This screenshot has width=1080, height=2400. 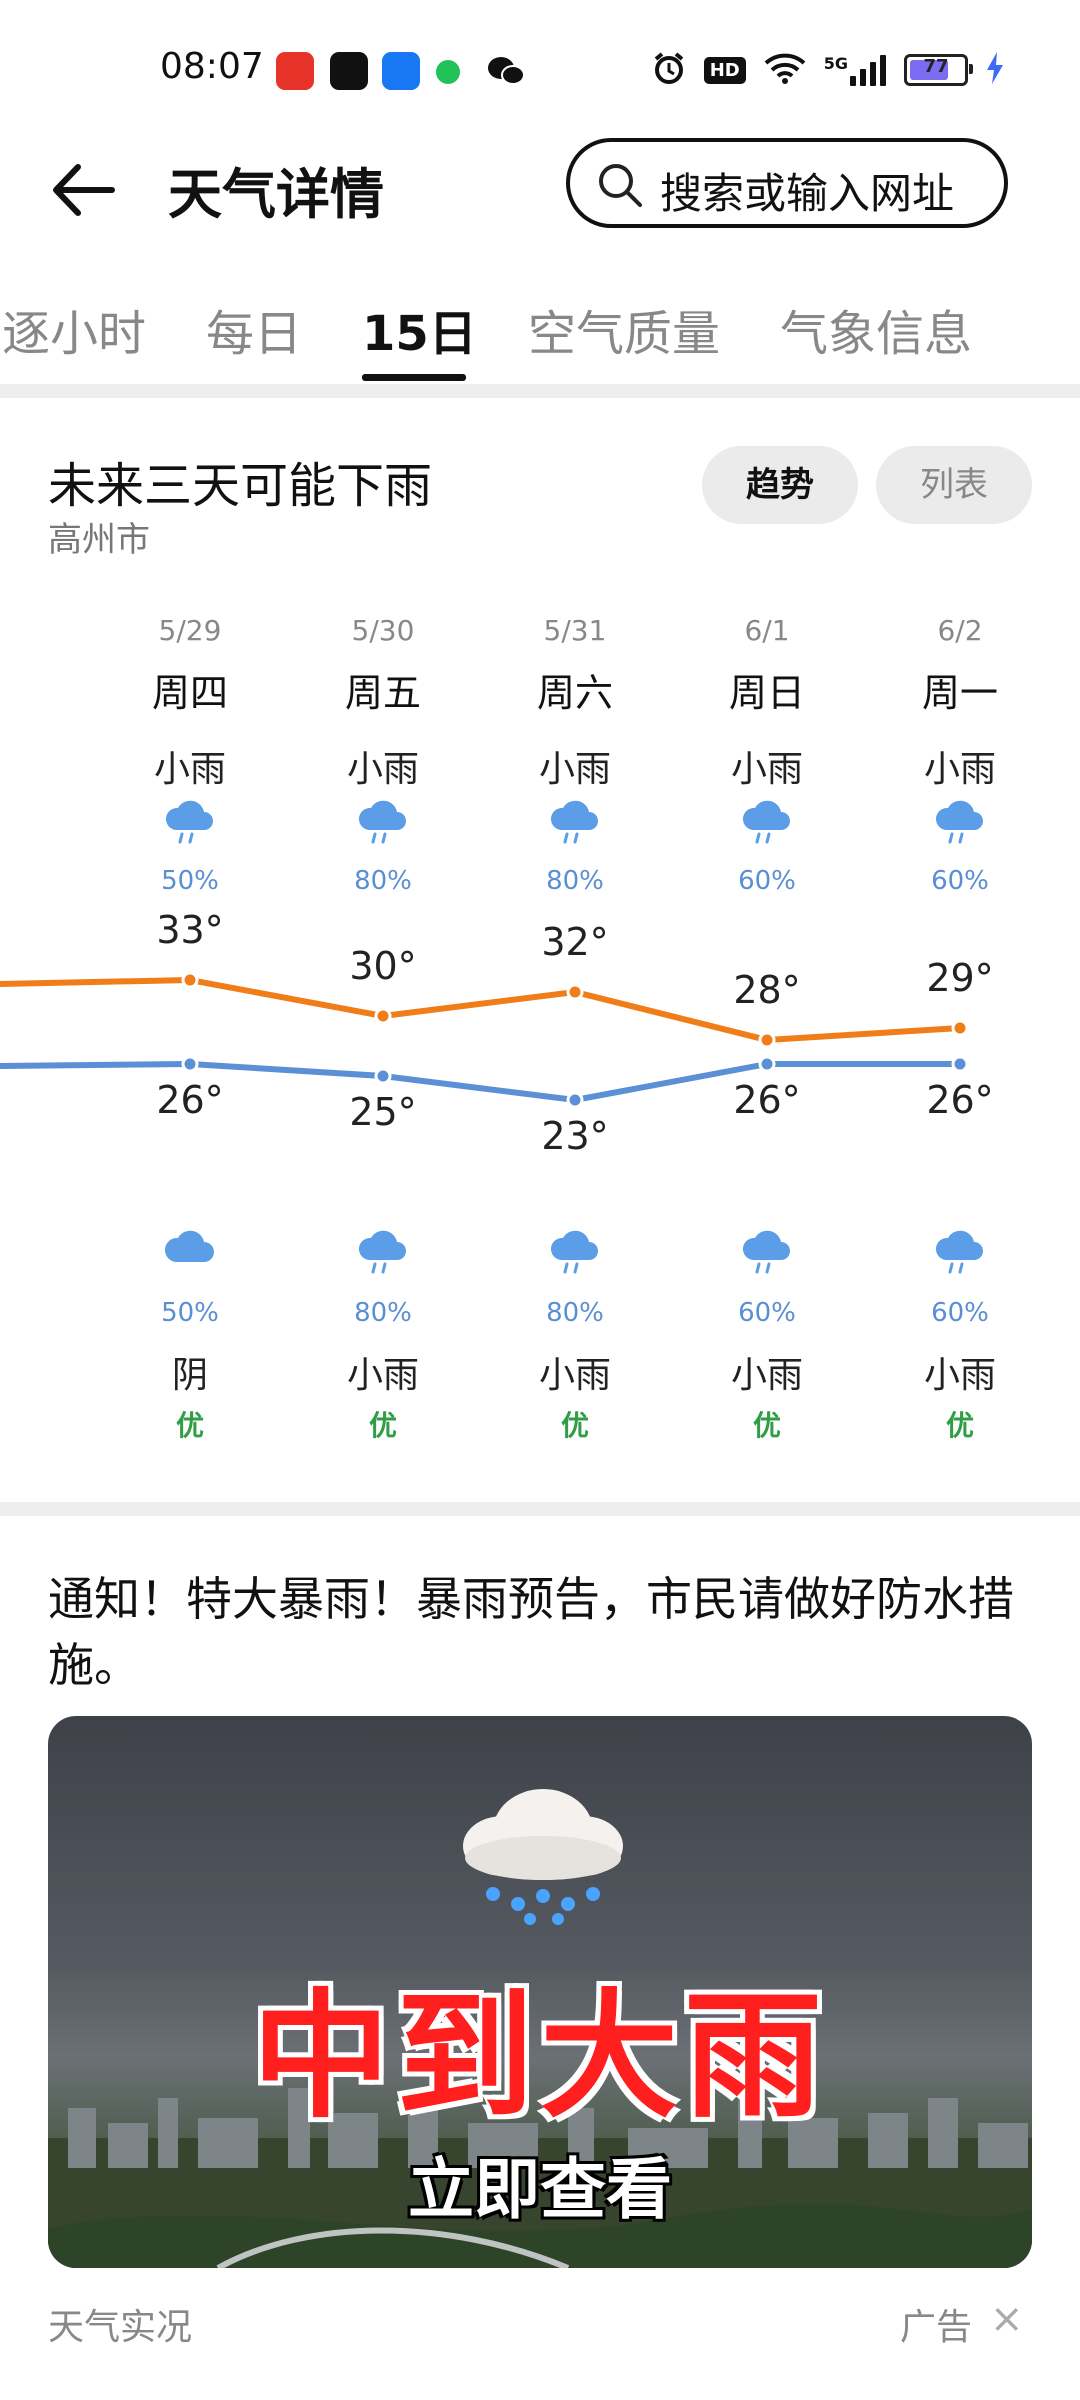 I want to click on notice-text: 通知！特大暴雨！暴雨预告，市民请做好防水措施。, so click(x=543, y=1632).